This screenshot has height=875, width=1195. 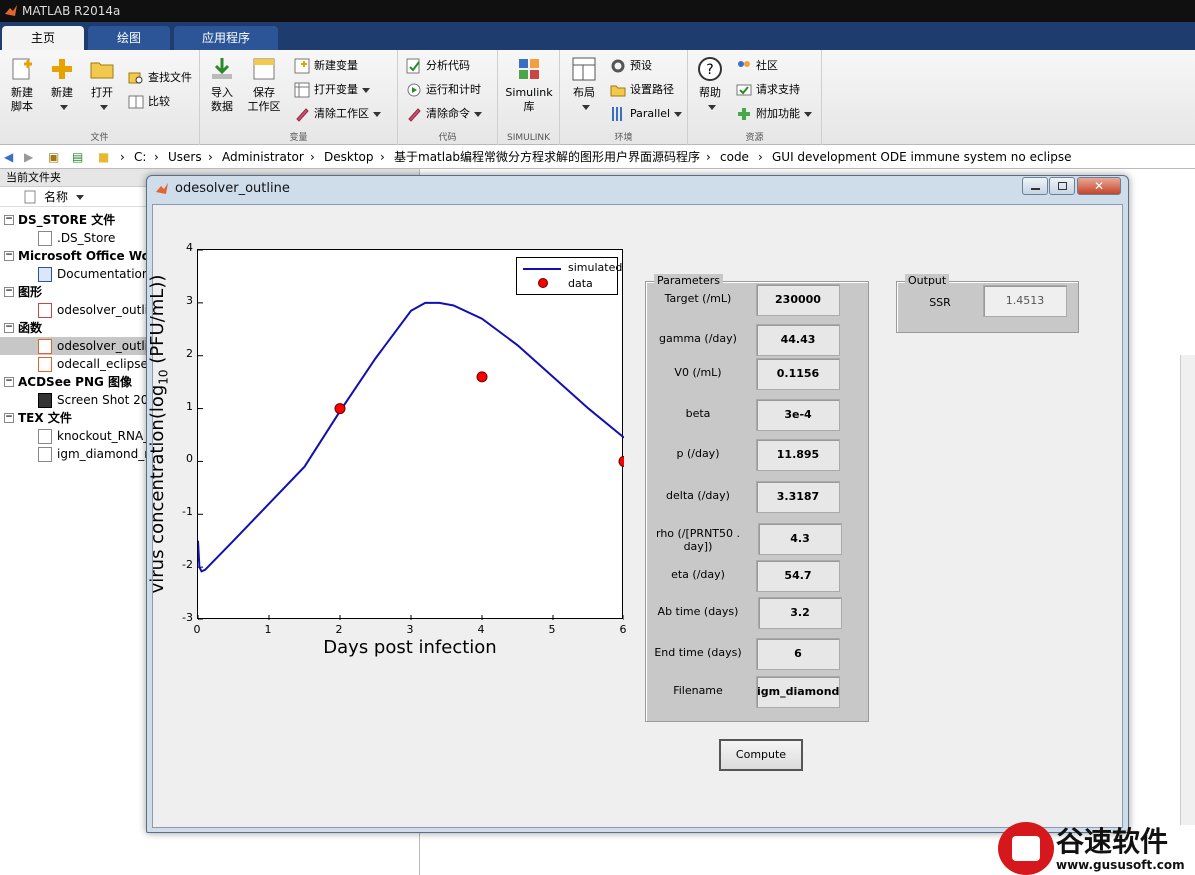 What do you see at coordinates (584, 85) in the screenshot?
I see `layout-button: 布局` at bounding box center [584, 85].